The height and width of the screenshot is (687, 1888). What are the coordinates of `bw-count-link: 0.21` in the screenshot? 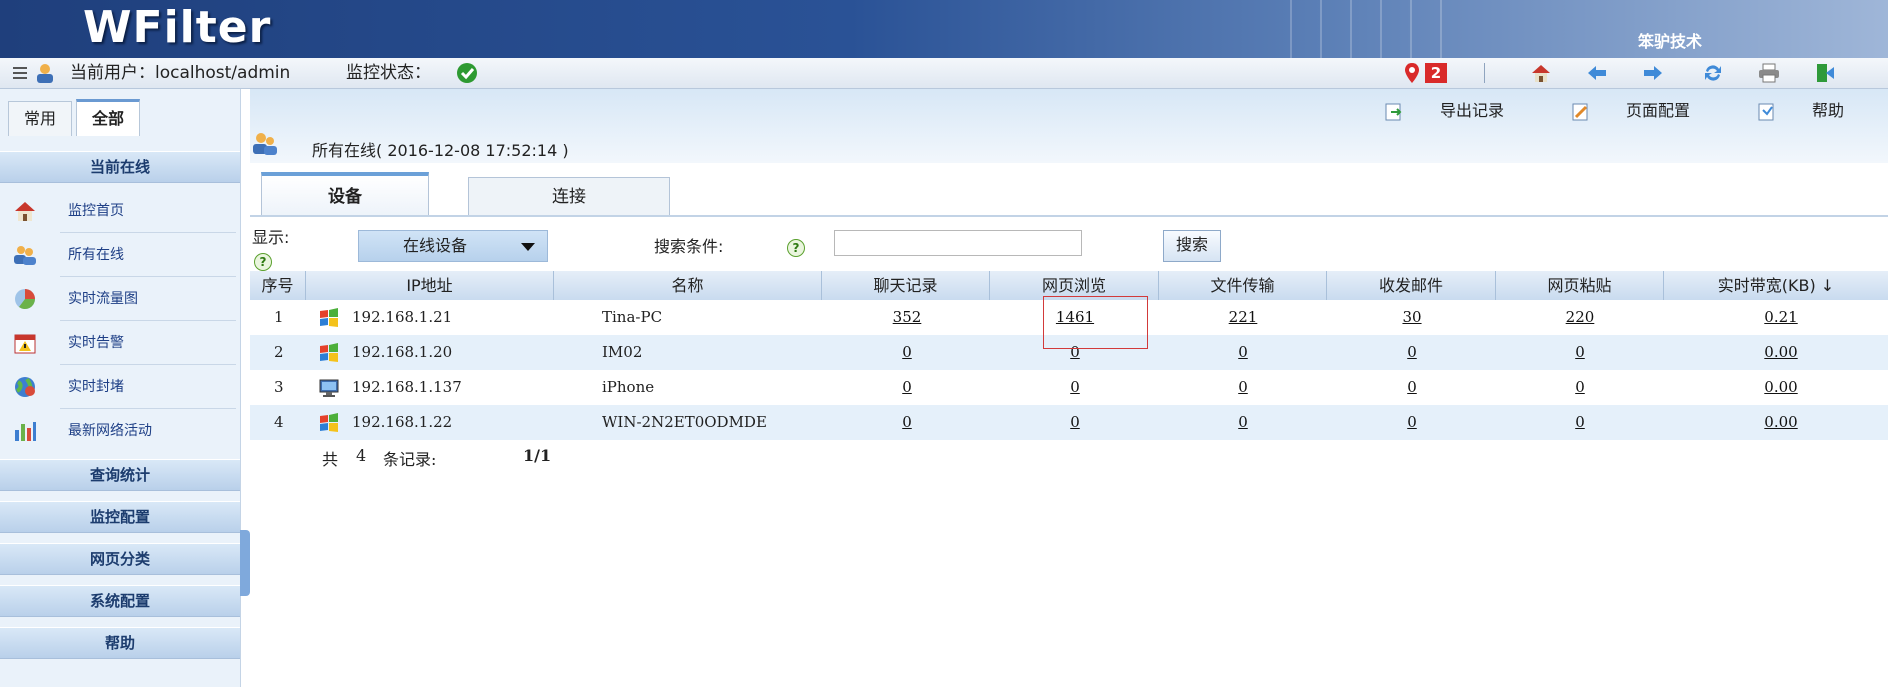 It's located at (1781, 317).